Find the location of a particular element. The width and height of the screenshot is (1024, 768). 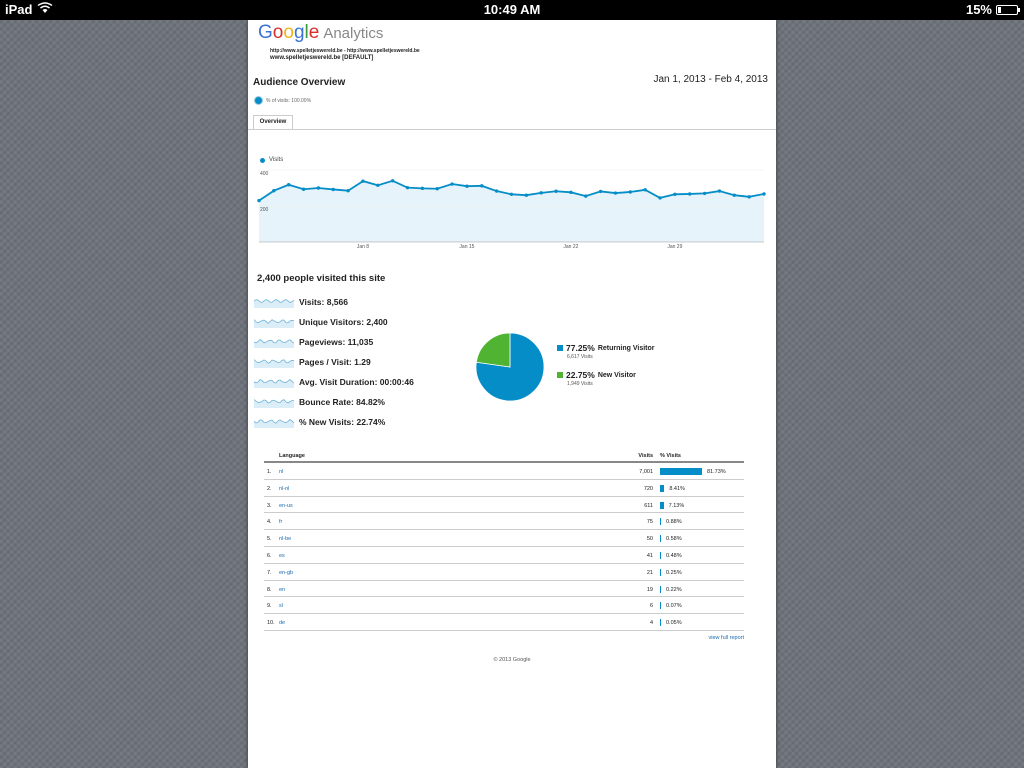

metric-value: 00:00:46 is located at coordinates (395, 382).